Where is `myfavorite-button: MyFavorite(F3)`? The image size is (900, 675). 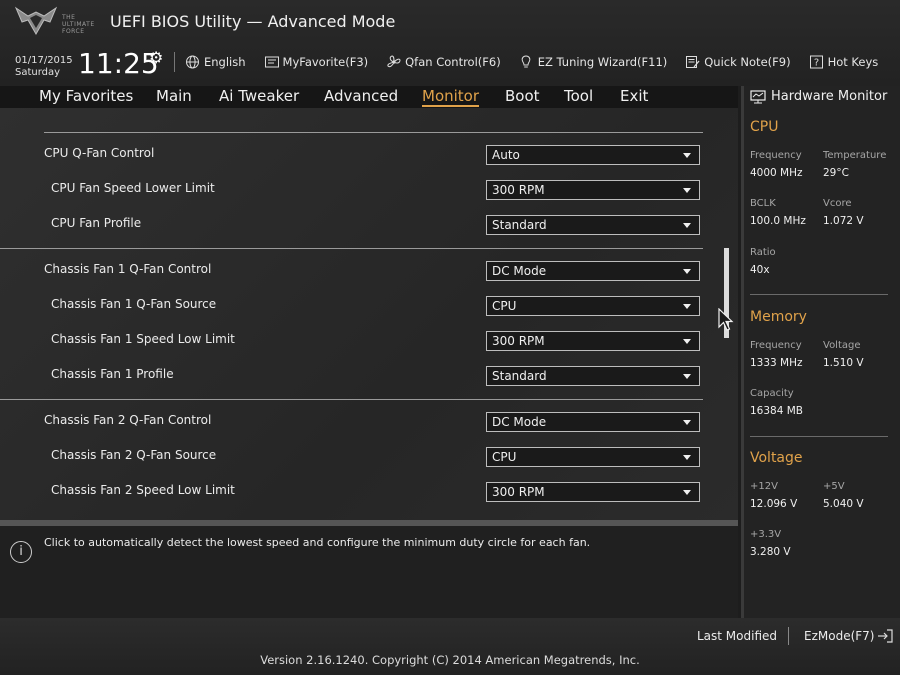
myfavorite-button: MyFavorite(F3) is located at coordinates (316, 62).